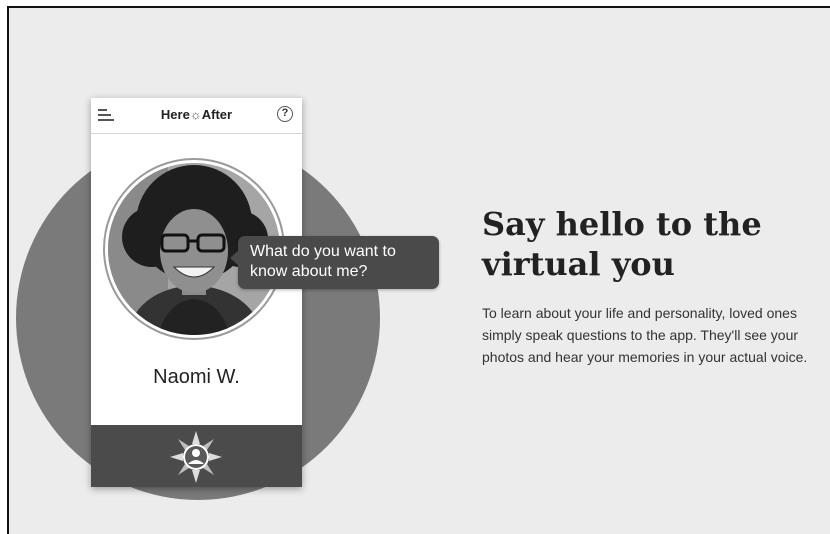  Describe the element at coordinates (175, 114) in the screenshot. I see `app-title-left: Here` at that location.